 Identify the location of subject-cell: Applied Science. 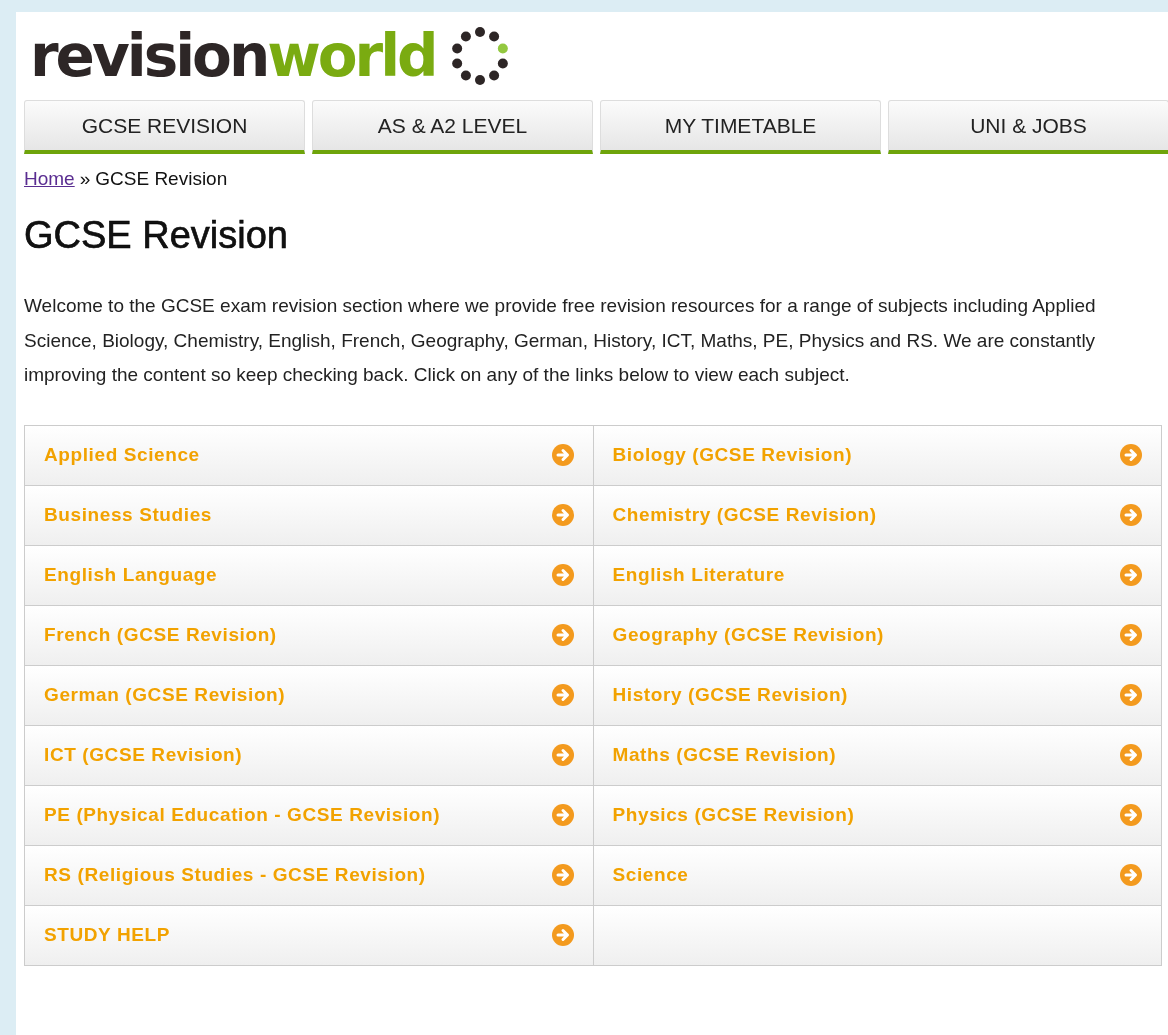
(309, 455).